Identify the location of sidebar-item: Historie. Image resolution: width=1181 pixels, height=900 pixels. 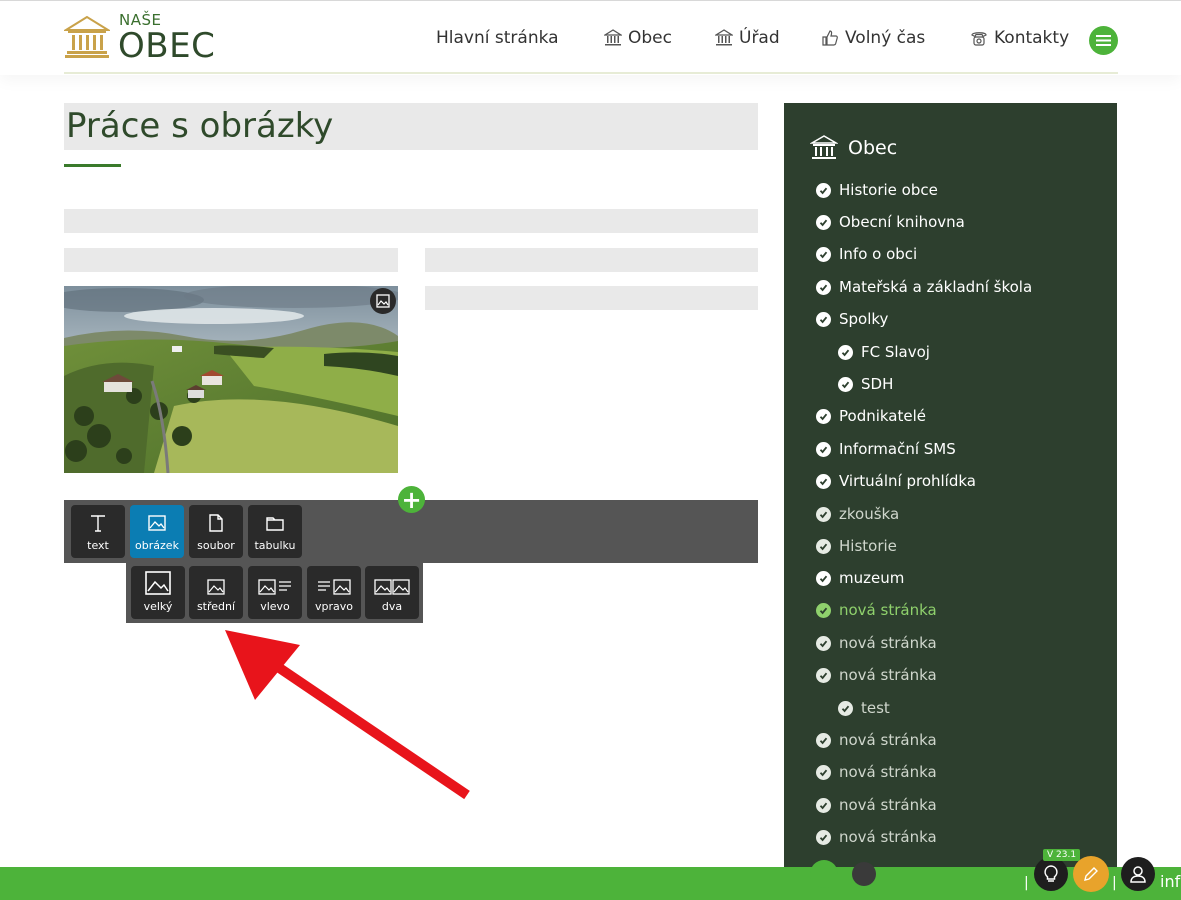
(856, 546).